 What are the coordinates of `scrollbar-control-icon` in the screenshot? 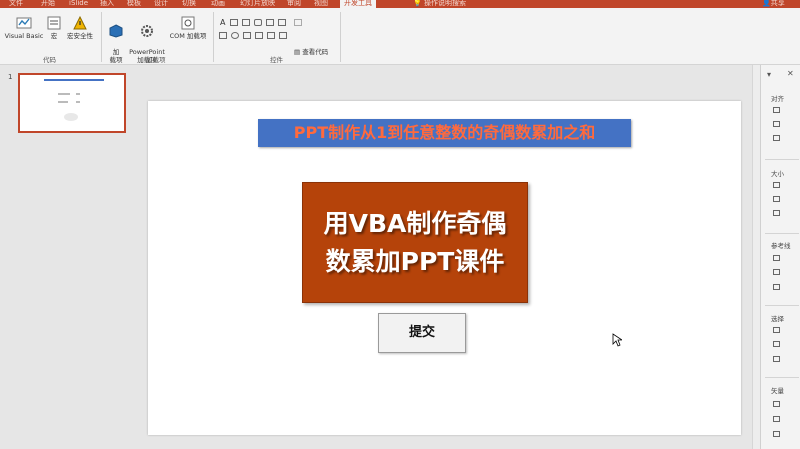 It's located at (259, 35).